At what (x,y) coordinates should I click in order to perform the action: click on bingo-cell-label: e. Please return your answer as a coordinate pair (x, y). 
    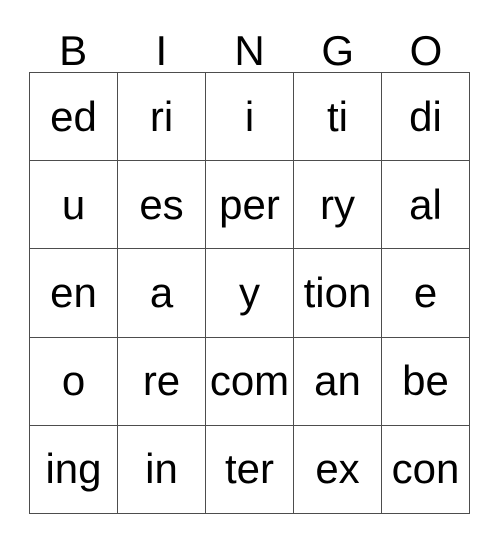
    Looking at the image, I should click on (425, 292).